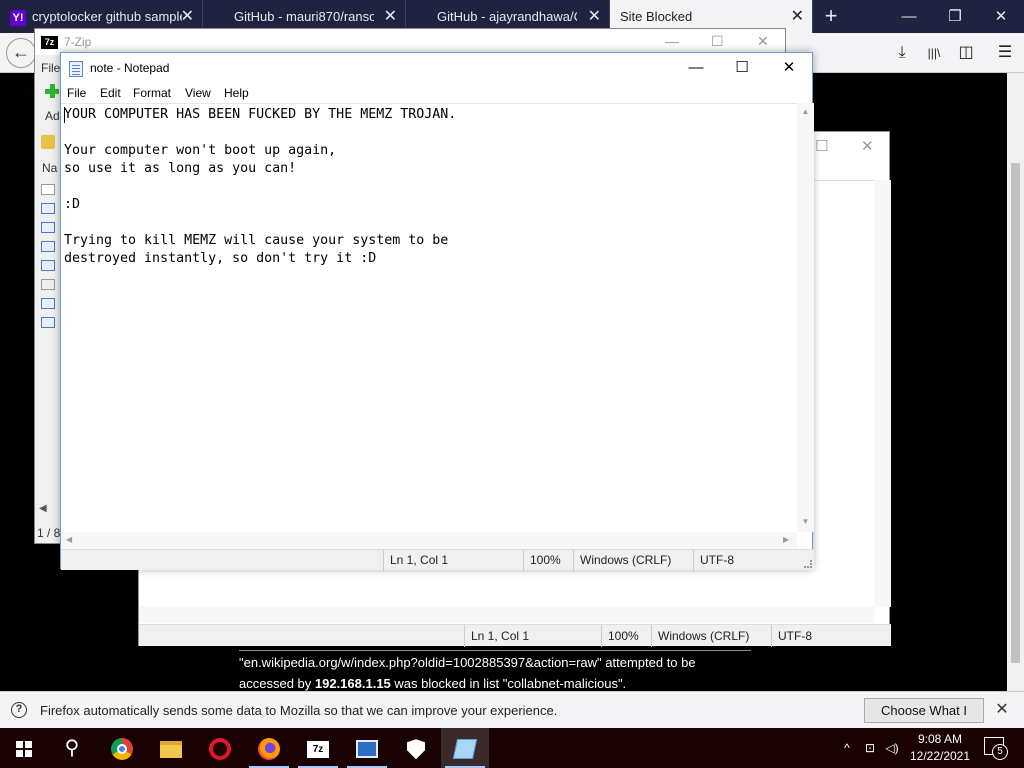  What do you see at coordinates (763, 41) in the screenshot?
I see `7zip-close-button: ✕` at bounding box center [763, 41].